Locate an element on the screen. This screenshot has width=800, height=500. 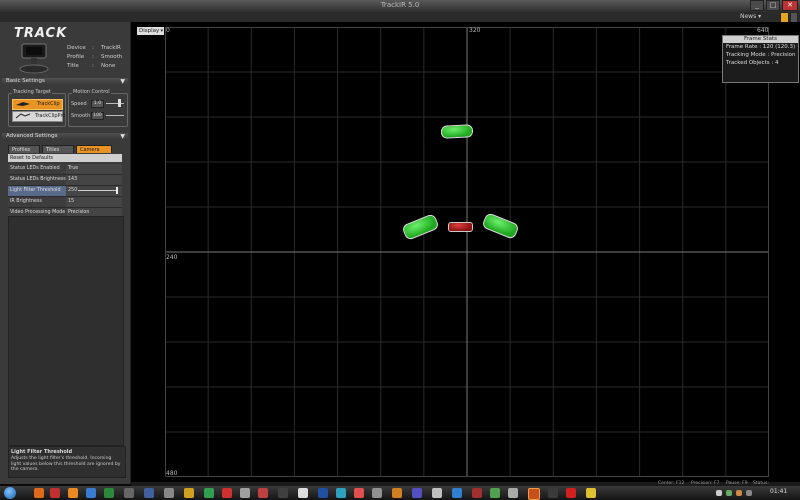
tracked-objects-value: 4 is located at coordinates (776, 63).